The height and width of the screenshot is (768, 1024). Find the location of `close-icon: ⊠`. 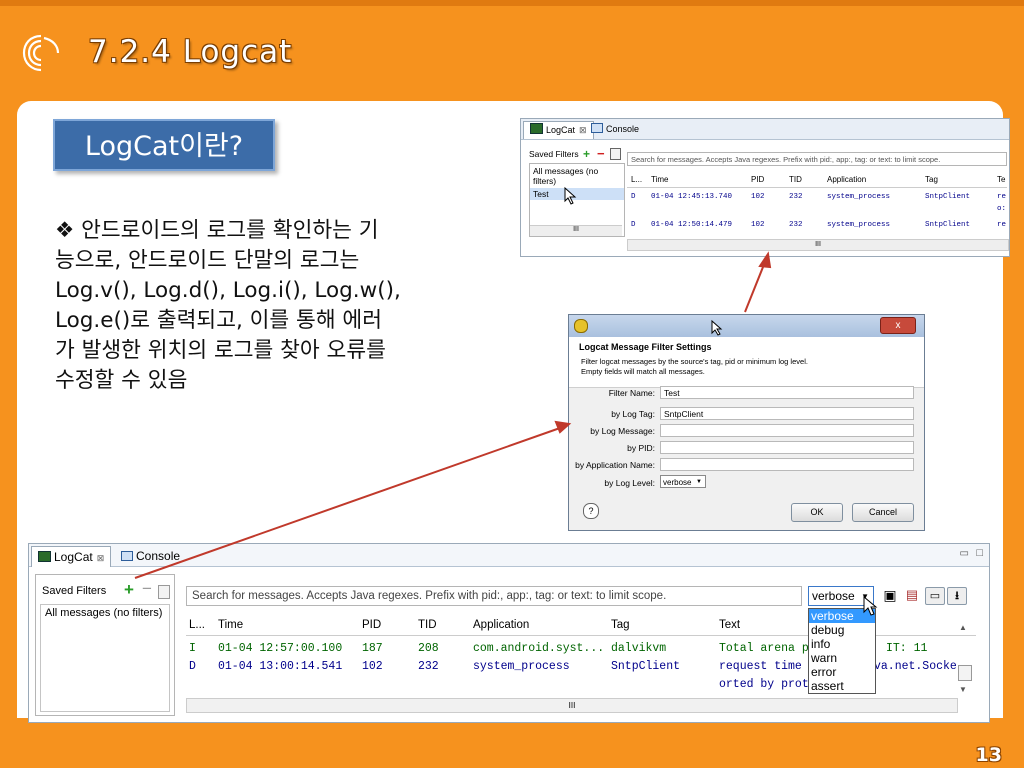

close-icon: ⊠ is located at coordinates (101, 558).